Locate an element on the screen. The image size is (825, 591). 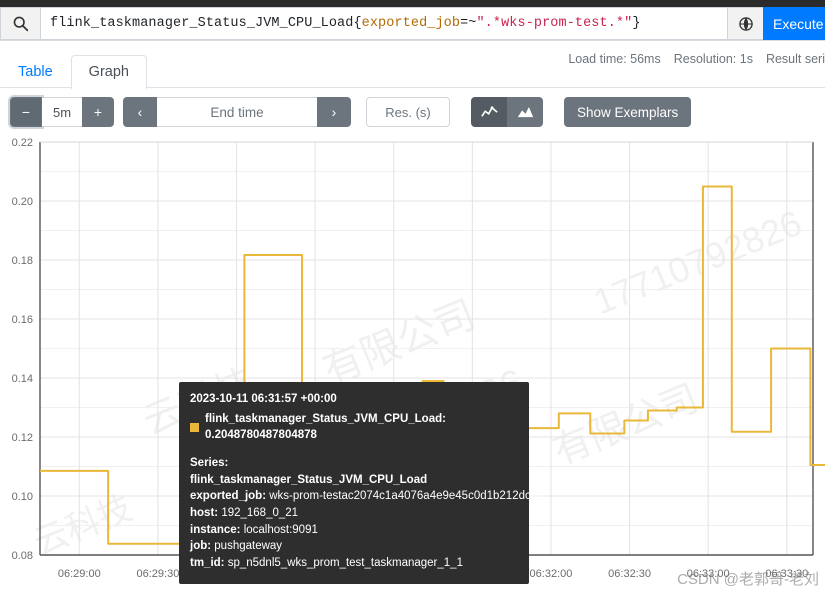
range-value-input: 5m is located at coordinates (62, 112).